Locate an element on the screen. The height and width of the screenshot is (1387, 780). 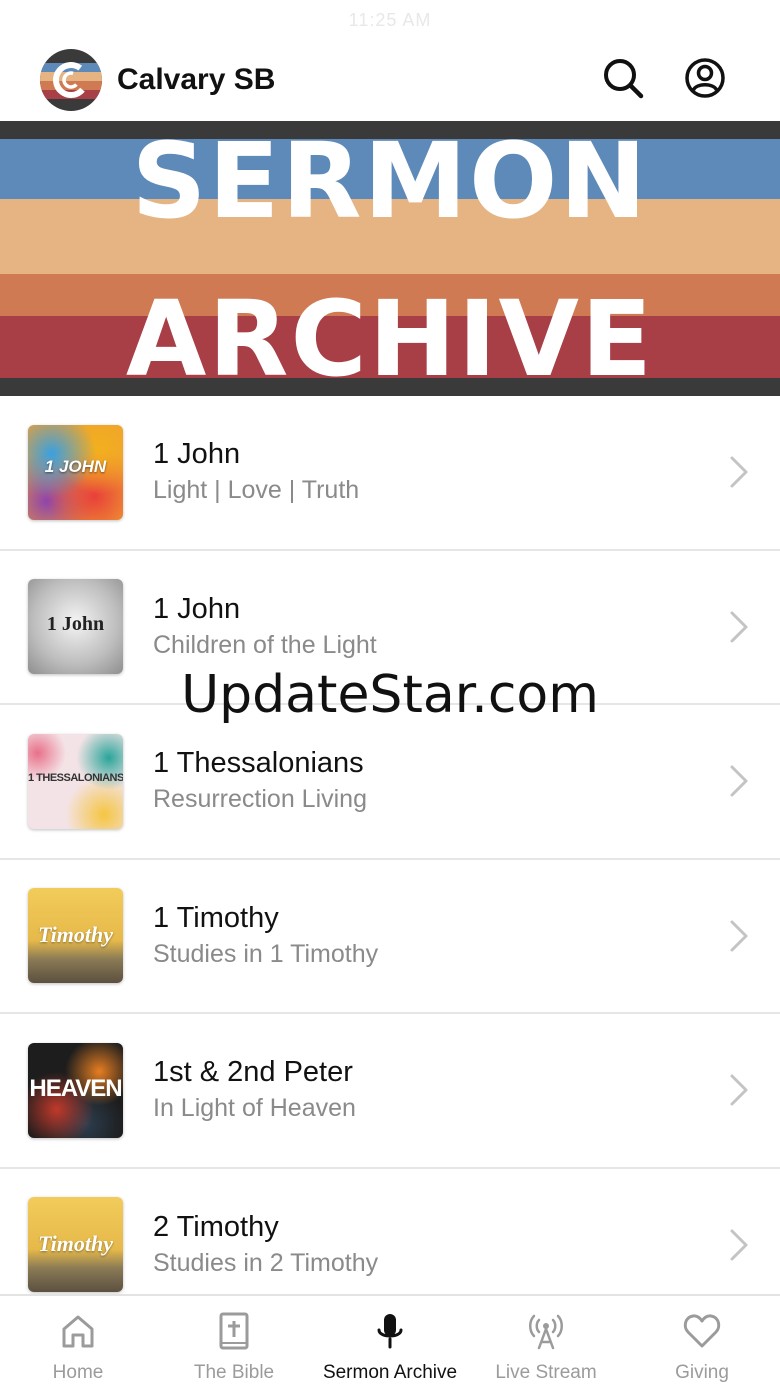
series-row: 1 JOHN 1 John Light | Love | Truth is located at coordinates (390, 473).